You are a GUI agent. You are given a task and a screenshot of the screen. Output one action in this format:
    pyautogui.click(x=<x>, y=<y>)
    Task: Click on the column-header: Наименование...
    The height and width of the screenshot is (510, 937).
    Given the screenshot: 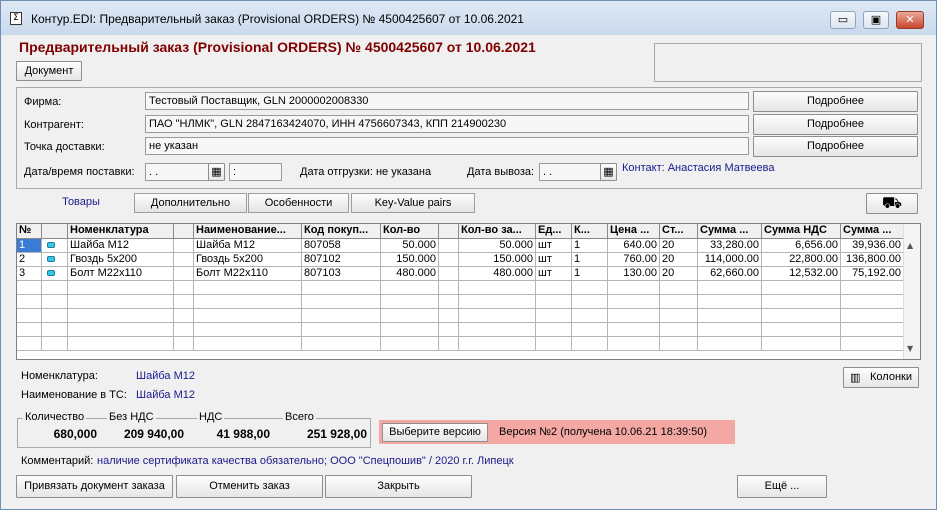 What is the action you would take?
    pyautogui.click(x=248, y=231)
    